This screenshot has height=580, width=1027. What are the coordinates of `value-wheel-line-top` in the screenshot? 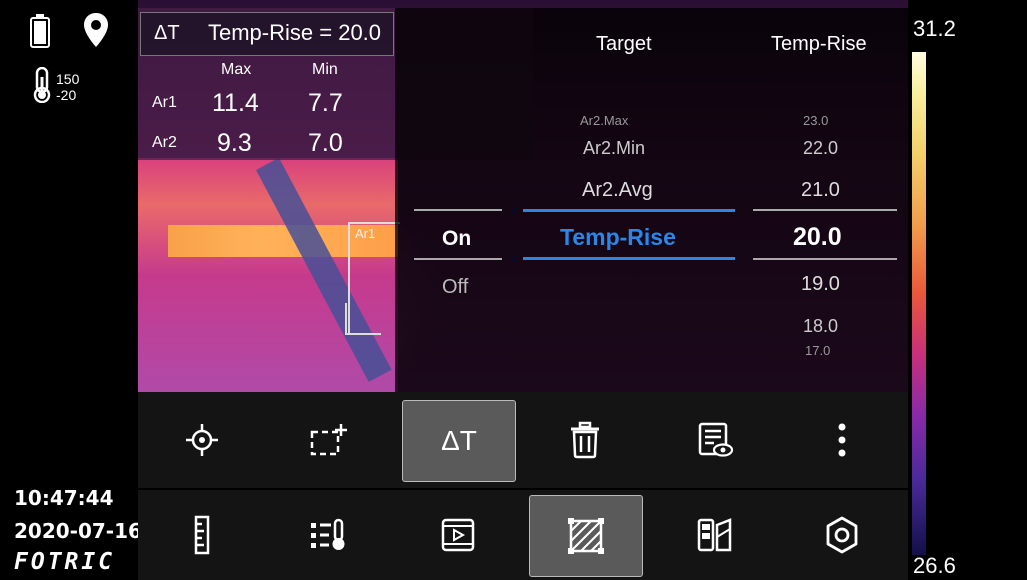 It's located at (825, 210).